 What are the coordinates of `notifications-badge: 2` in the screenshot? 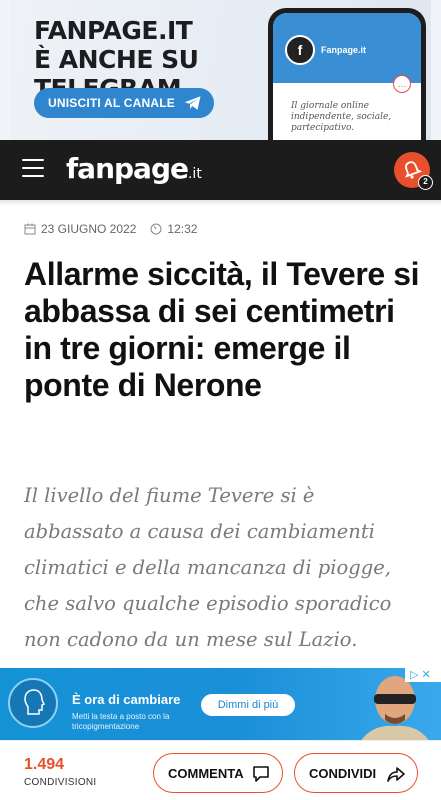 It's located at (425, 182).